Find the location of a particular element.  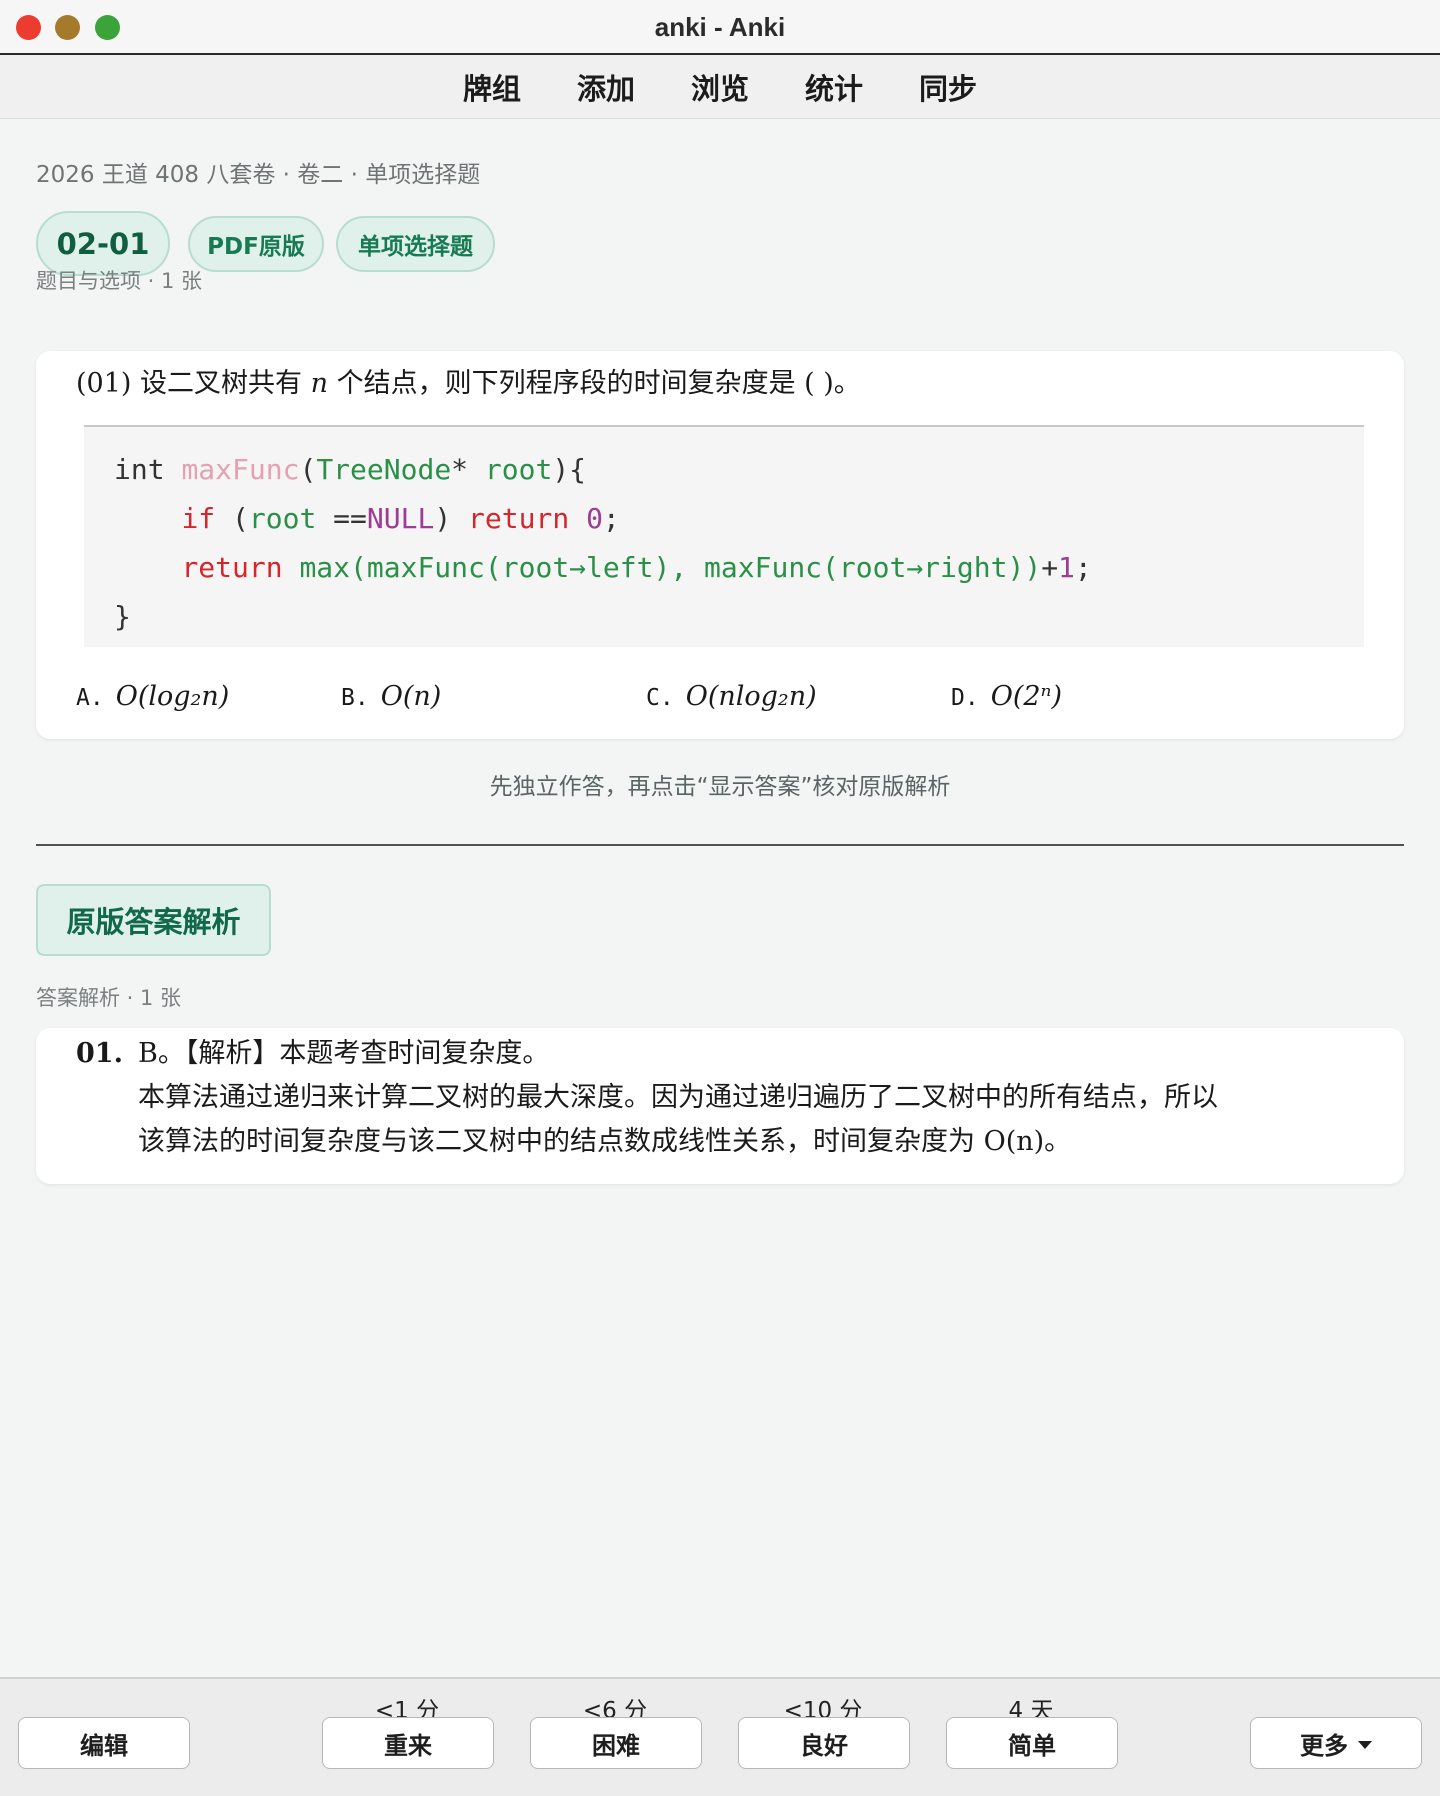

nav-add: 添加 is located at coordinates (606, 87).